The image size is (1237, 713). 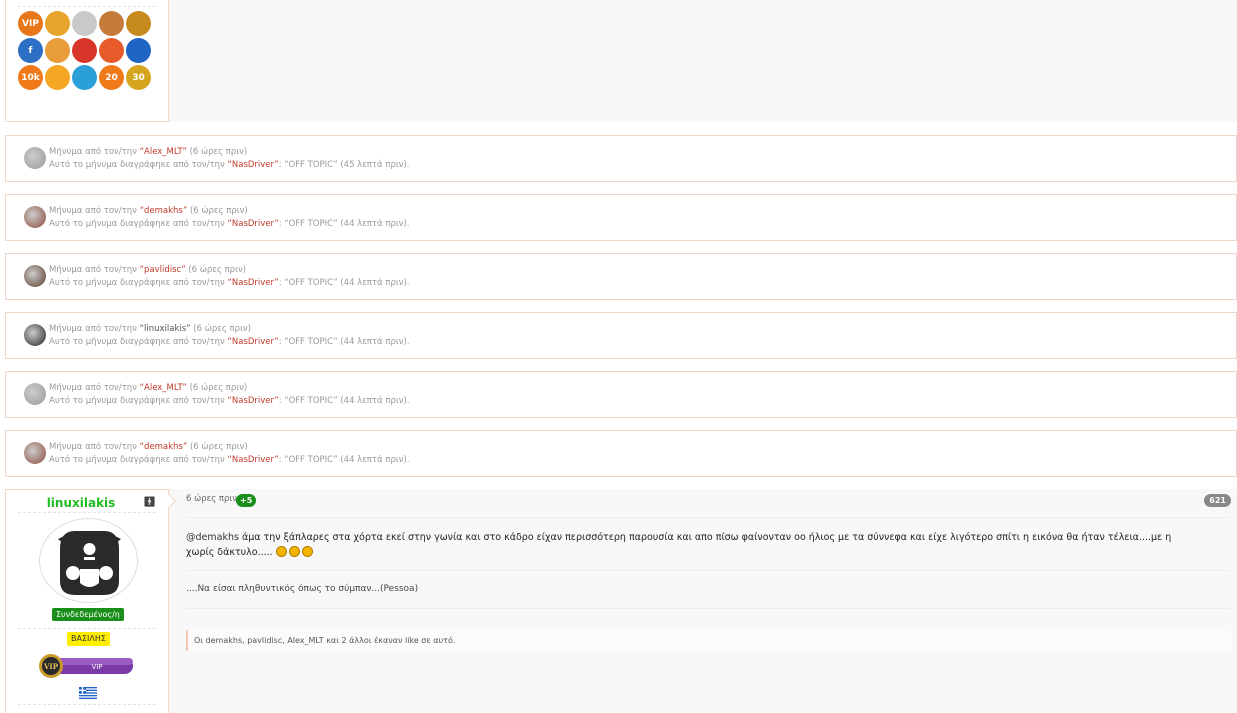 I want to click on vip-badge-icon: VIP VIP, so click(x=86, y=666).